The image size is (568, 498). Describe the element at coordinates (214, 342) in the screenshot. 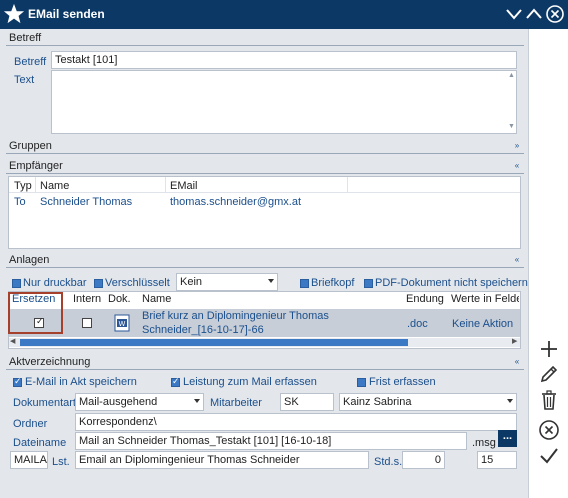

I see `scrollbar-thumb` at that location.